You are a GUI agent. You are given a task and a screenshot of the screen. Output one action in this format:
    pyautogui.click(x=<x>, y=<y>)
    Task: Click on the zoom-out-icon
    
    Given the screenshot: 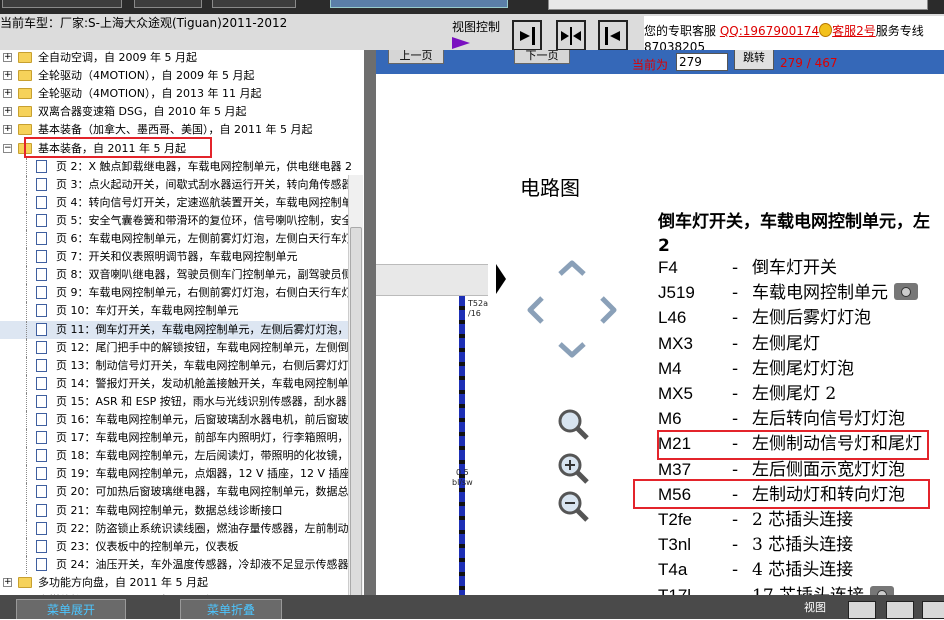 What is the action you would take?
    pyautogui.click(x=573, y=507)
    